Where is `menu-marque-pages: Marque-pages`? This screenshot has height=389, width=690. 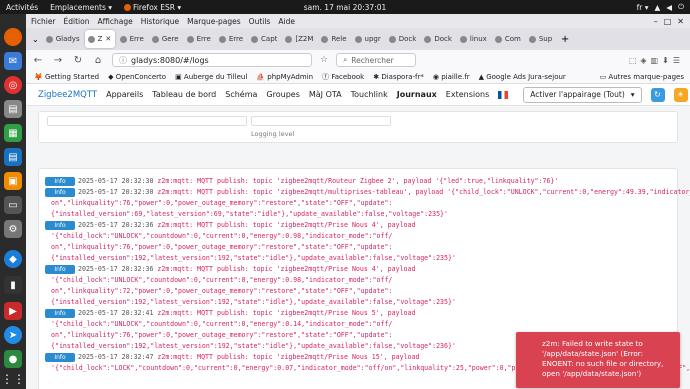
menu-marque-pages: Marque-pages is located at coordinates (214, 21).